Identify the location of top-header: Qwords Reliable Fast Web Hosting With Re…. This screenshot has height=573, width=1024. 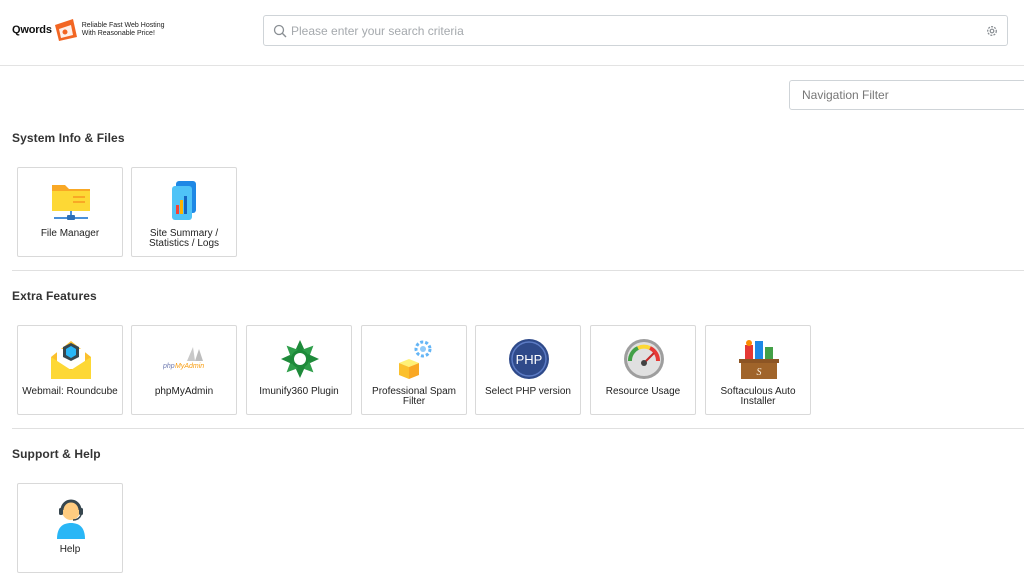
(512, 33).